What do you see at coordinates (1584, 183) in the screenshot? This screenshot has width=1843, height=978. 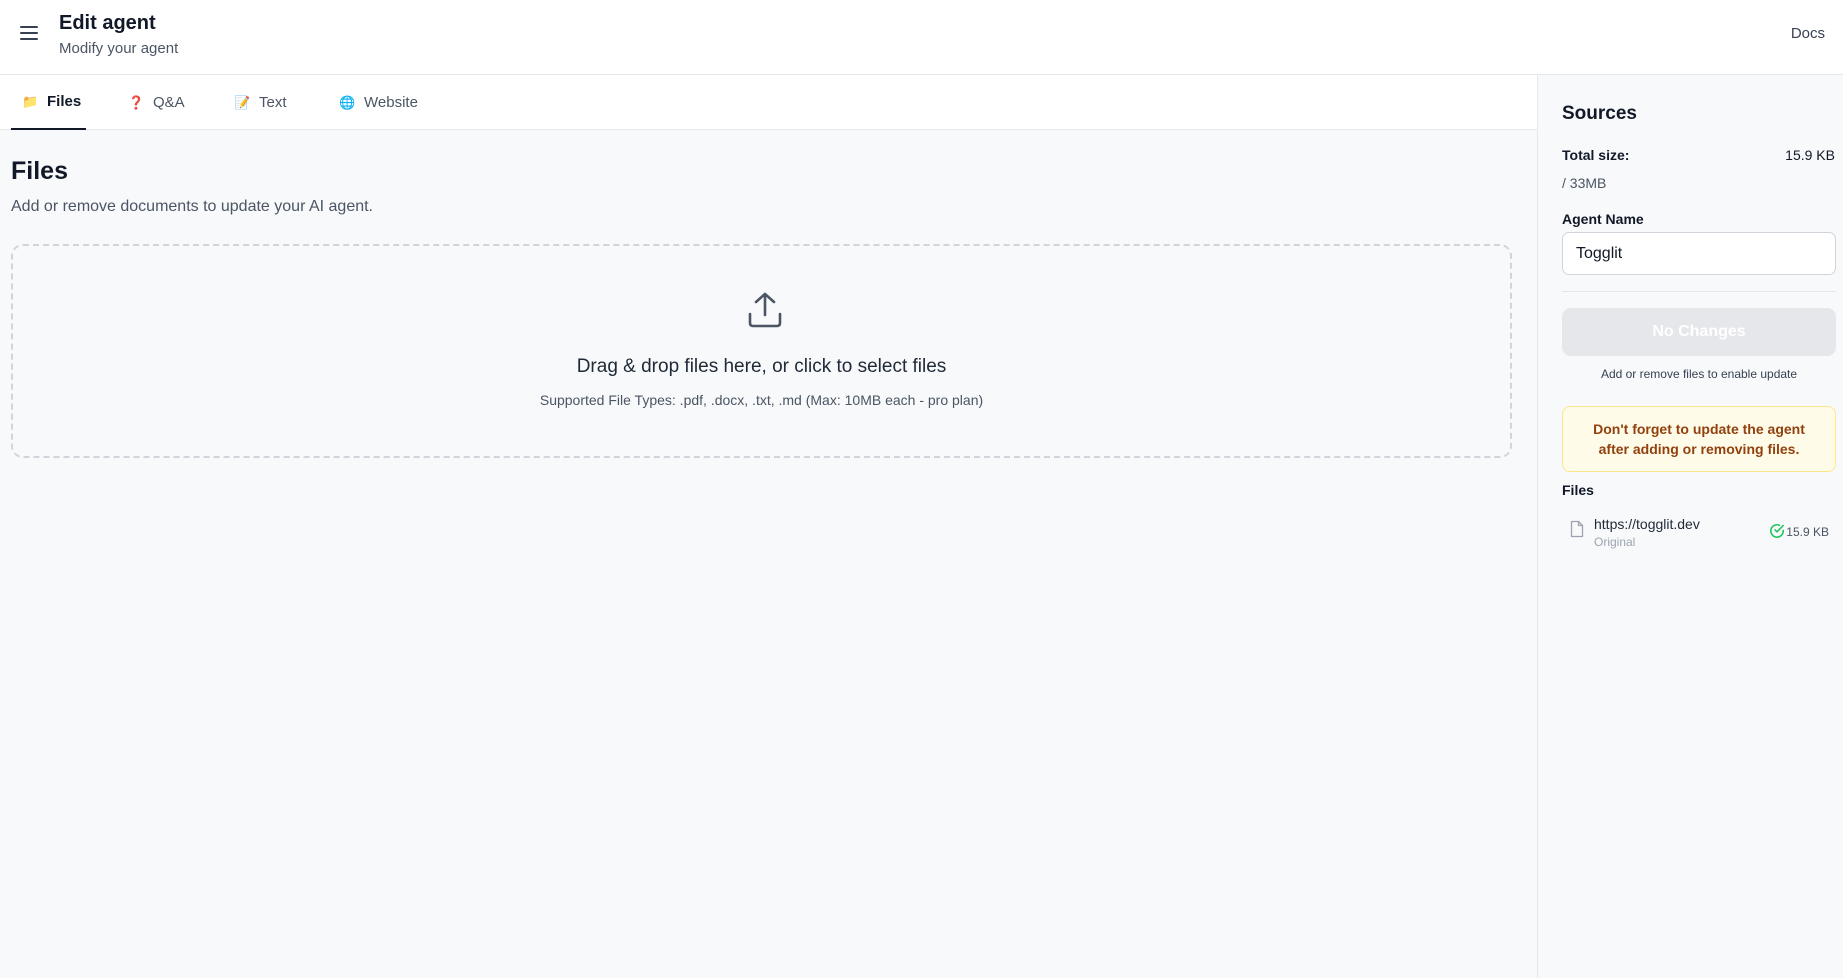 I see `size-limit: / 33MB` at bounding box center [1584, 183].